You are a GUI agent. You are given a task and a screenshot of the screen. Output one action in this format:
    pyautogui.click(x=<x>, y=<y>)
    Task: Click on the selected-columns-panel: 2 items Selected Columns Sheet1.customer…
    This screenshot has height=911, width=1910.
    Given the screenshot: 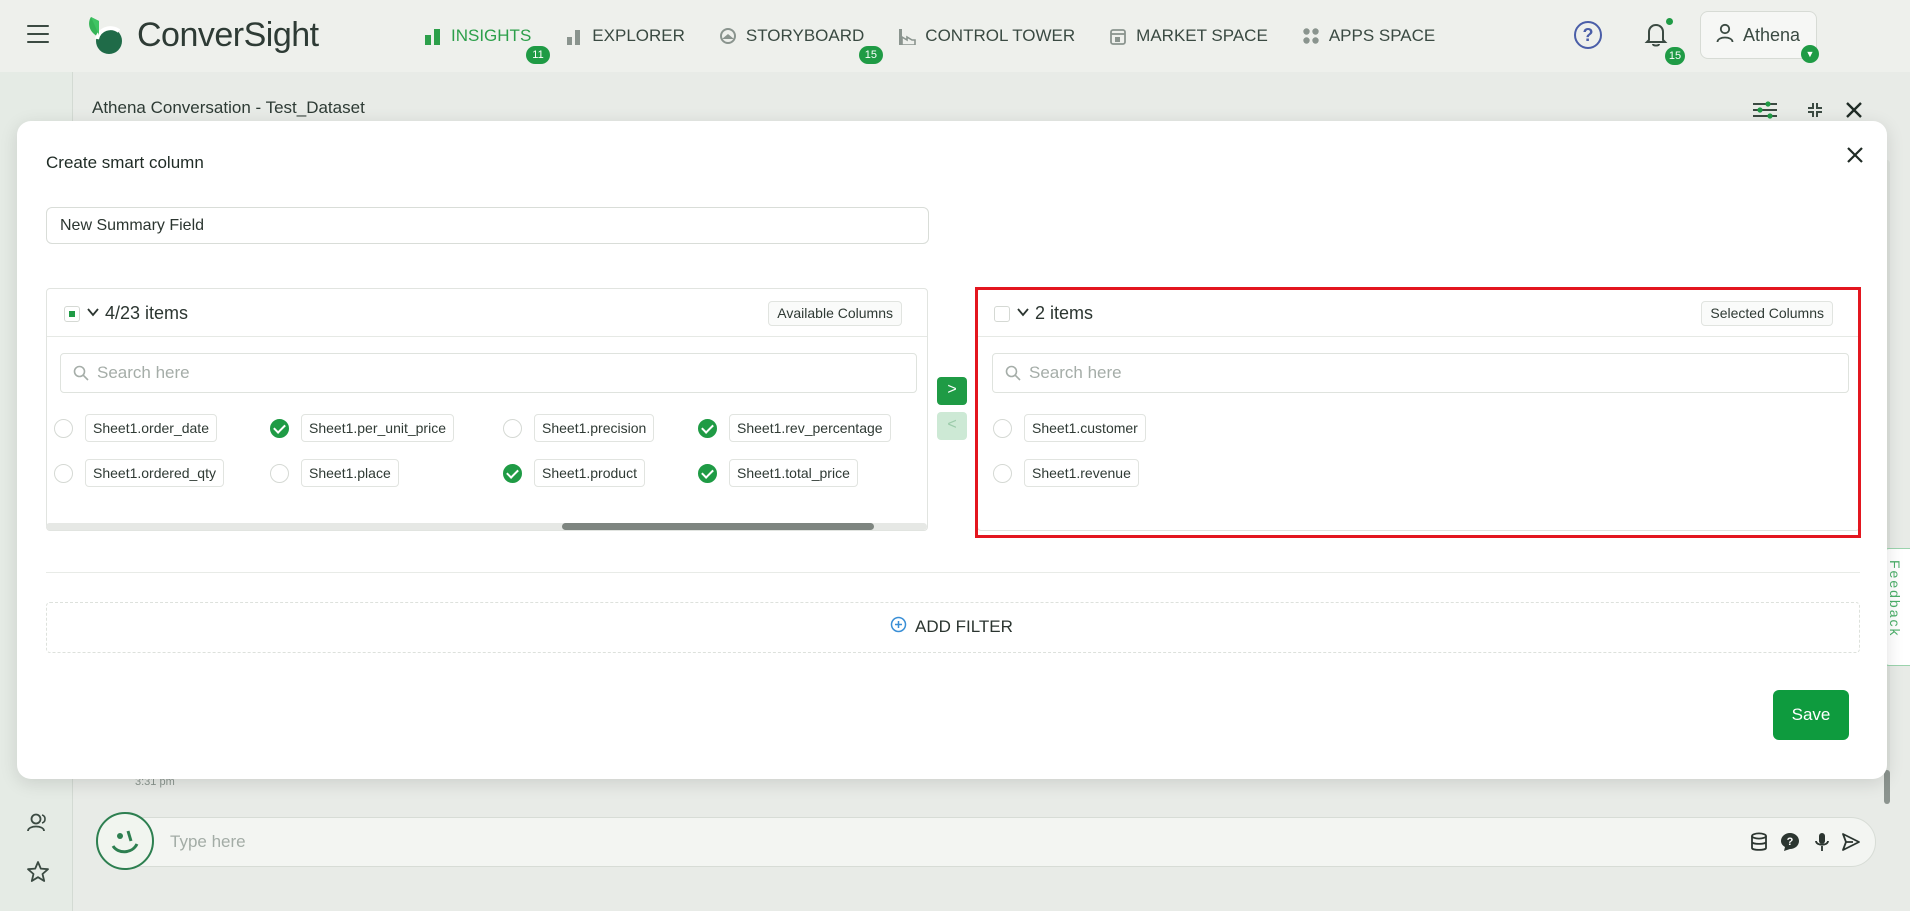 What is the action you would take?
    pyautogui.click(x=1418, y=409)
    